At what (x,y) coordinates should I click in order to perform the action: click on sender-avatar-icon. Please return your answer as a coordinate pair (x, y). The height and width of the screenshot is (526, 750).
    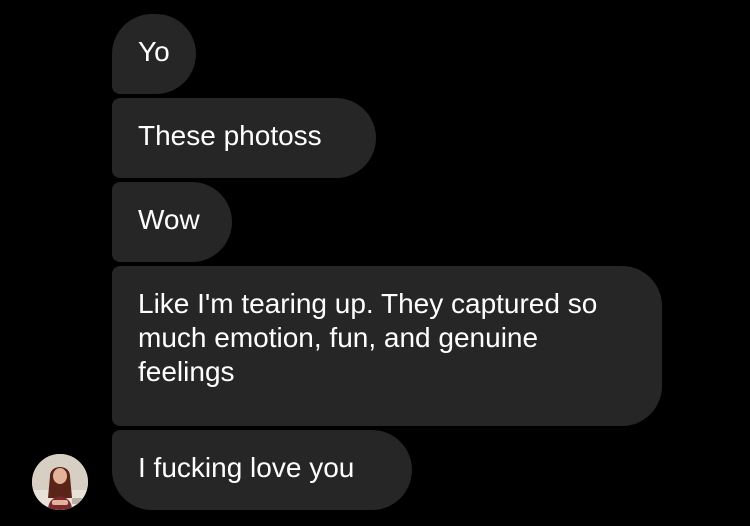
    Looking at the image, I should click on (60, 482).